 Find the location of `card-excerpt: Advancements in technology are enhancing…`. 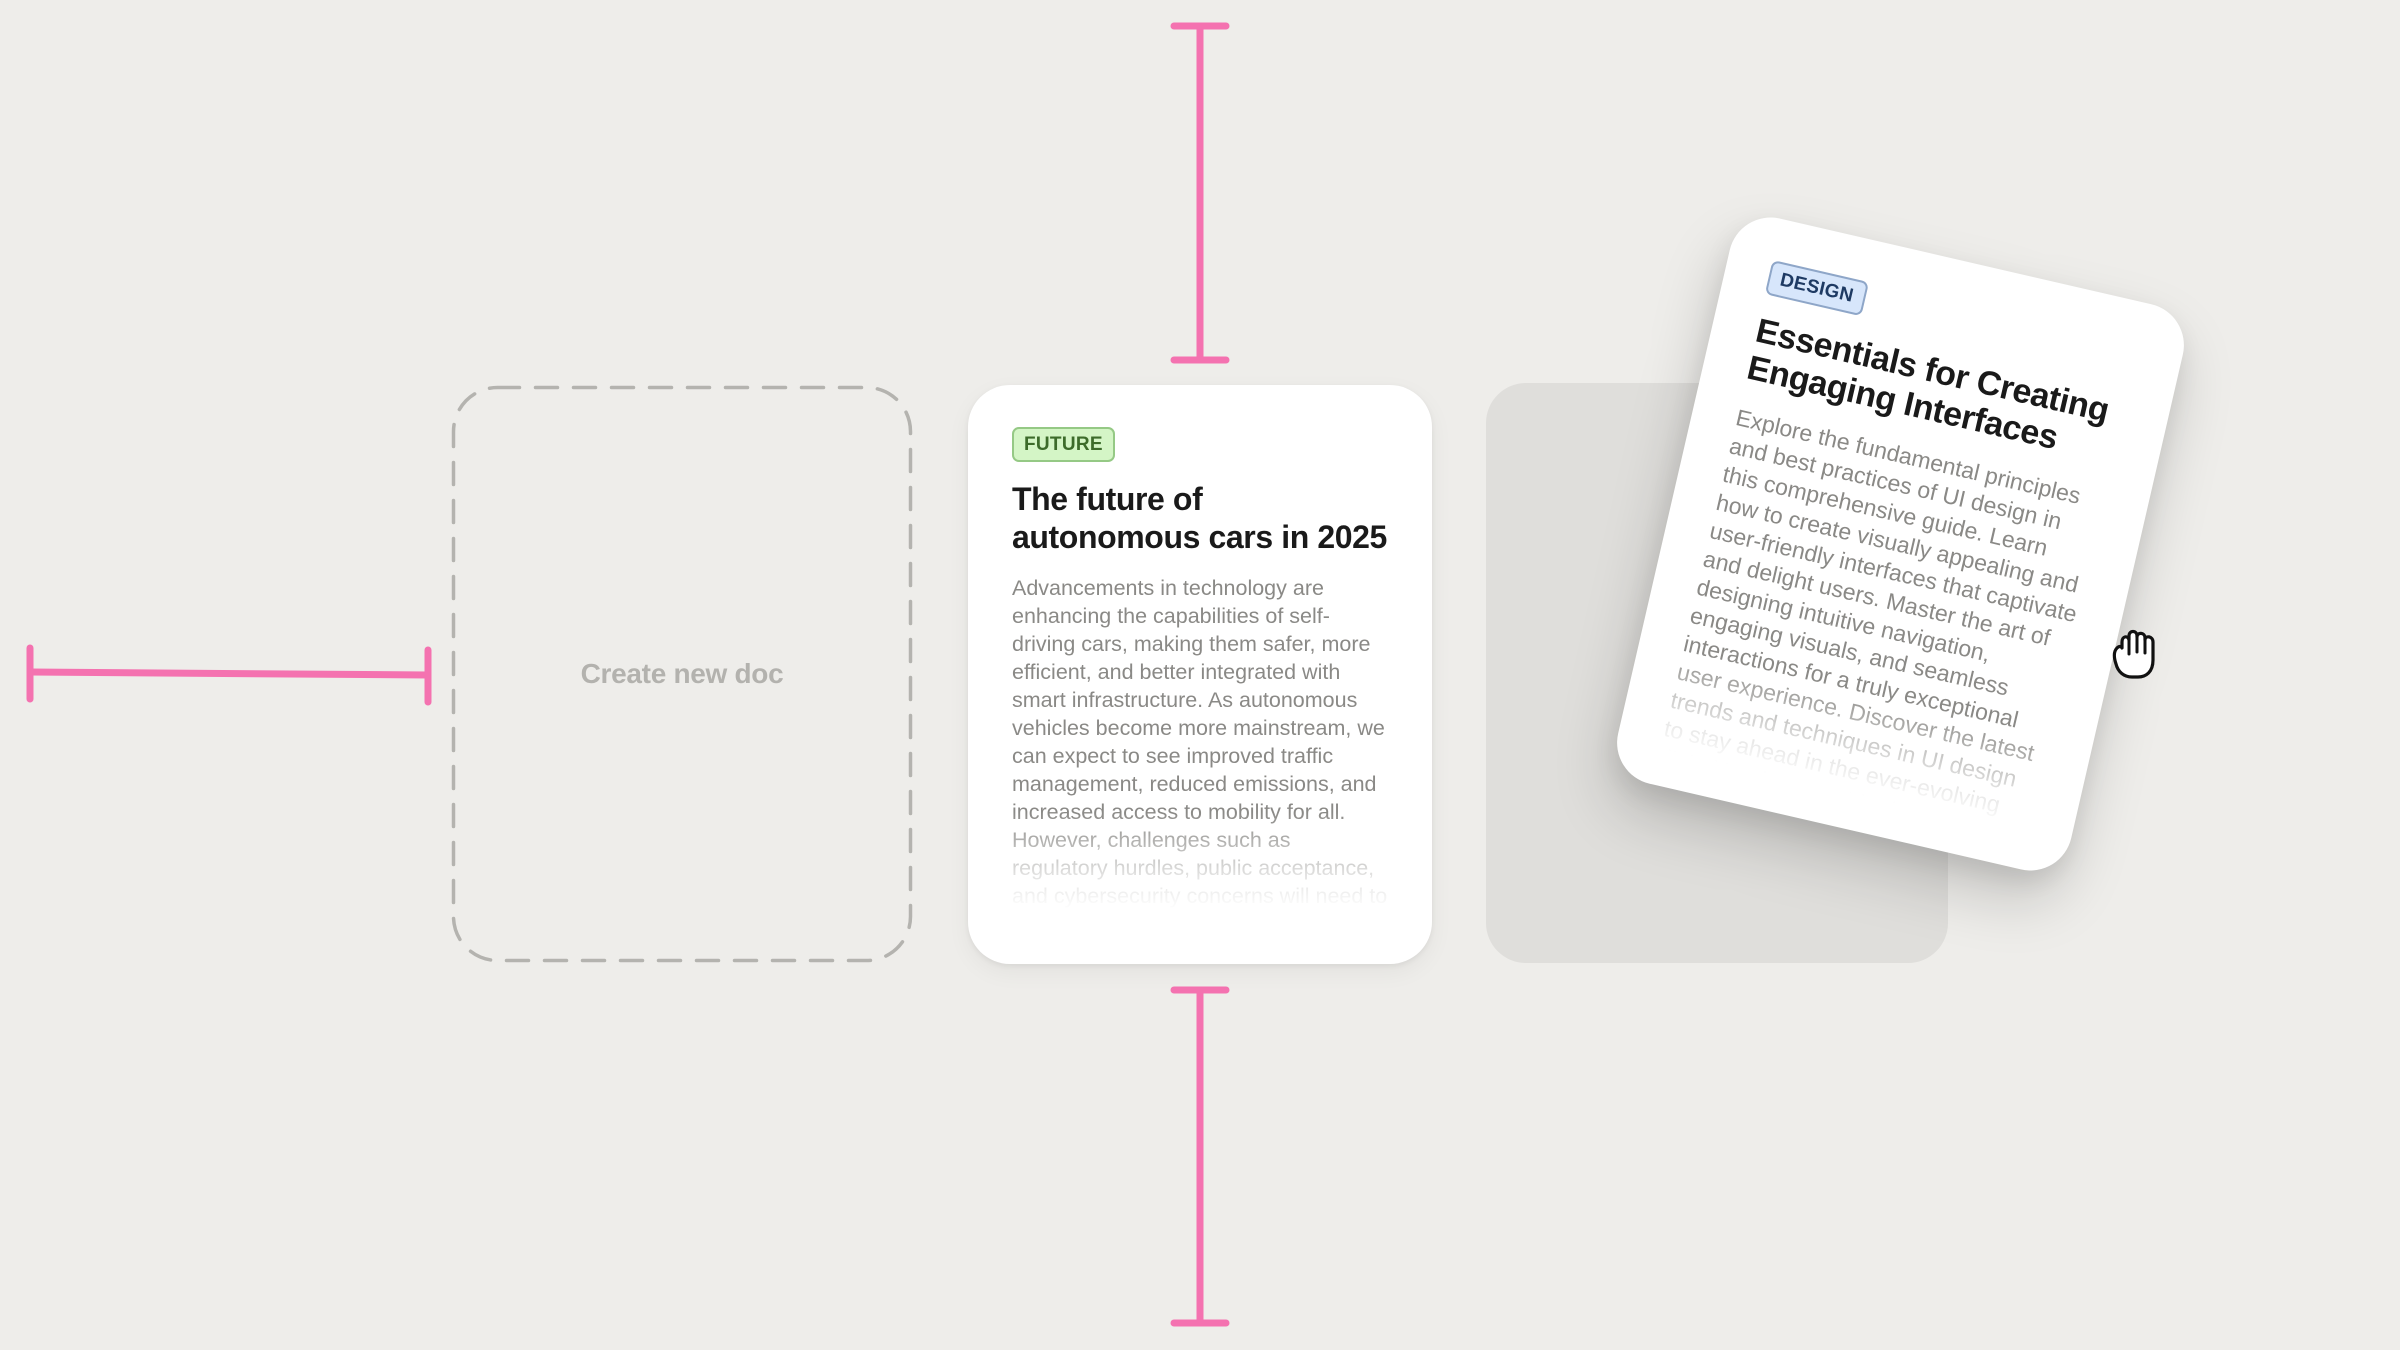

card-excerpt: Advancements in technology are enhancing… is located at coordinates (1200, 750).